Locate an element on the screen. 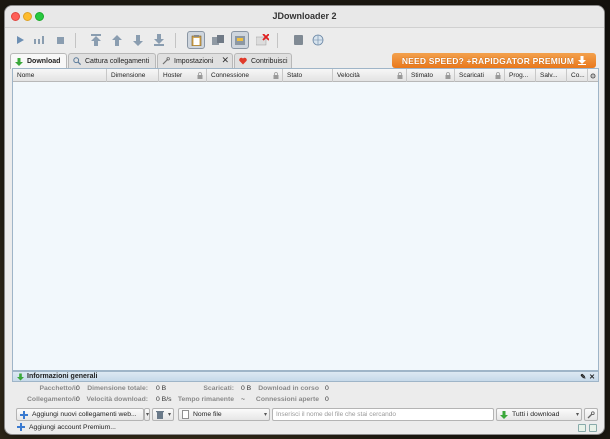  search-field-value: Nome file is located at coordinates (207, 414).